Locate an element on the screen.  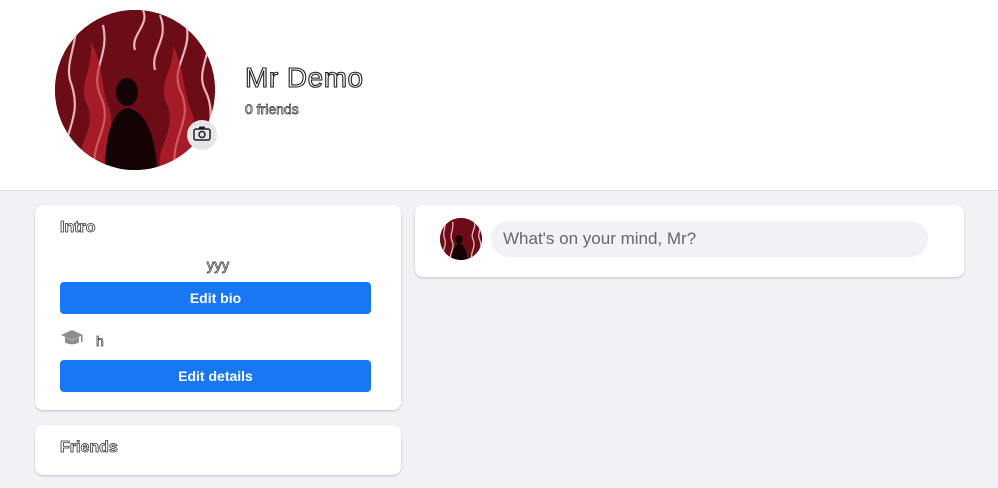
education-detail: h is located at coordinates (82, 340).